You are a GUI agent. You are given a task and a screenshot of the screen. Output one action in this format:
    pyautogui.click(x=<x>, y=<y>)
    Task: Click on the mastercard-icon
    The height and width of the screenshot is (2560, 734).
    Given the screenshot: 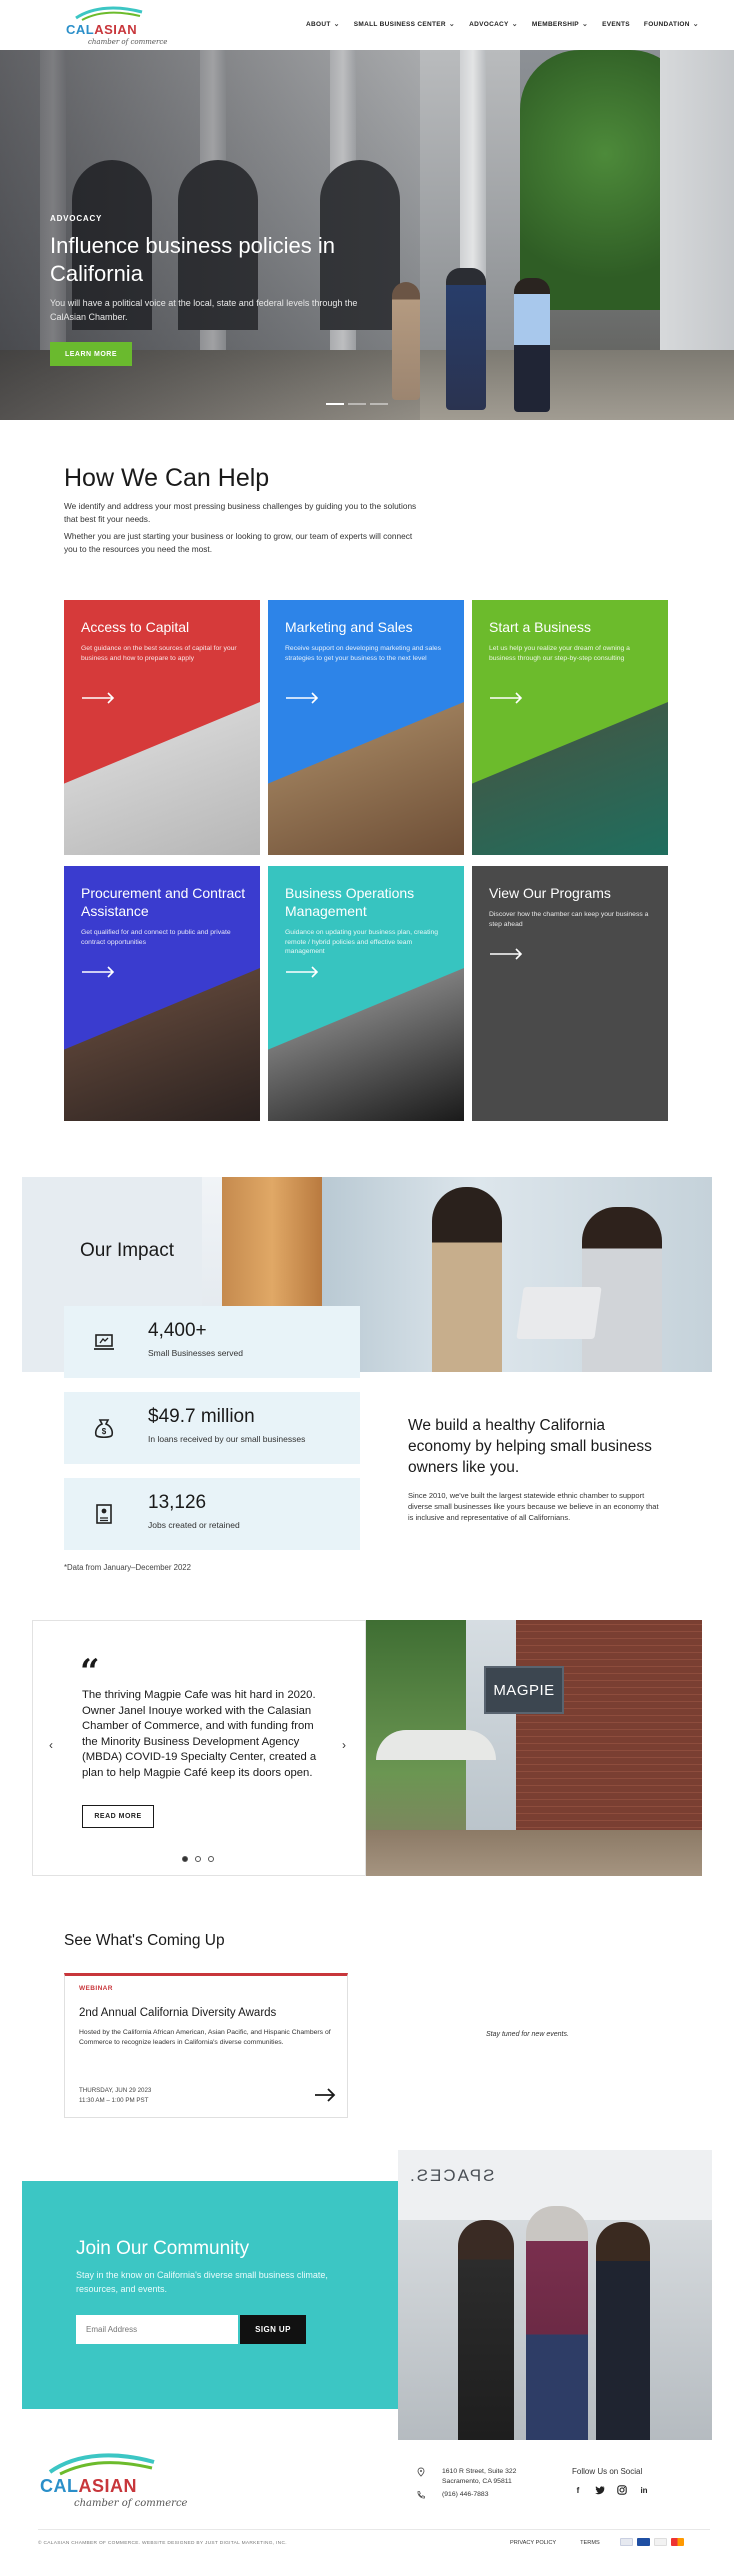 What is the action you would take?
    pyautogui.click(x=677, y=2542)
    